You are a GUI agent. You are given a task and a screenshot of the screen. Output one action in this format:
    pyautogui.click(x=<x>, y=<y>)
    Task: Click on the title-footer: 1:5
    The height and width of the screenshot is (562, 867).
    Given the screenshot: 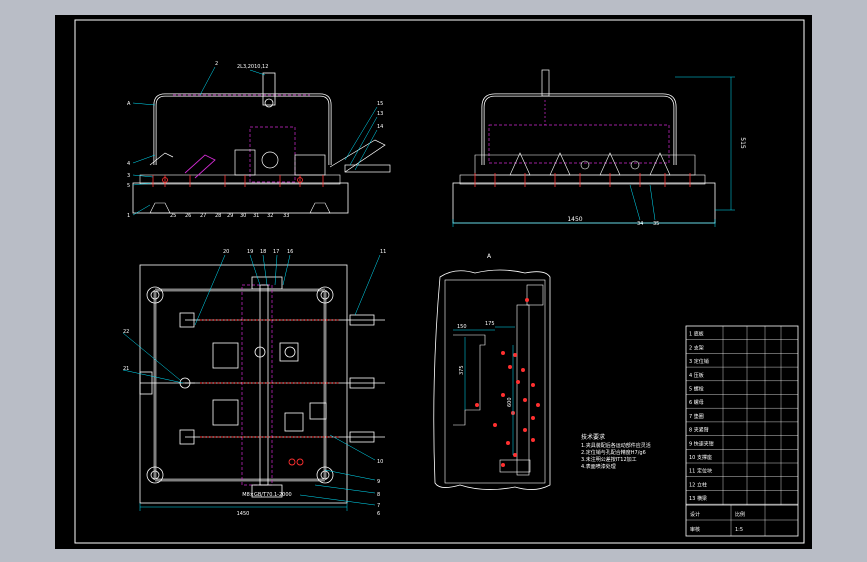 What is the action you would take?
    pyautogui.click(x=739, y=530)
    